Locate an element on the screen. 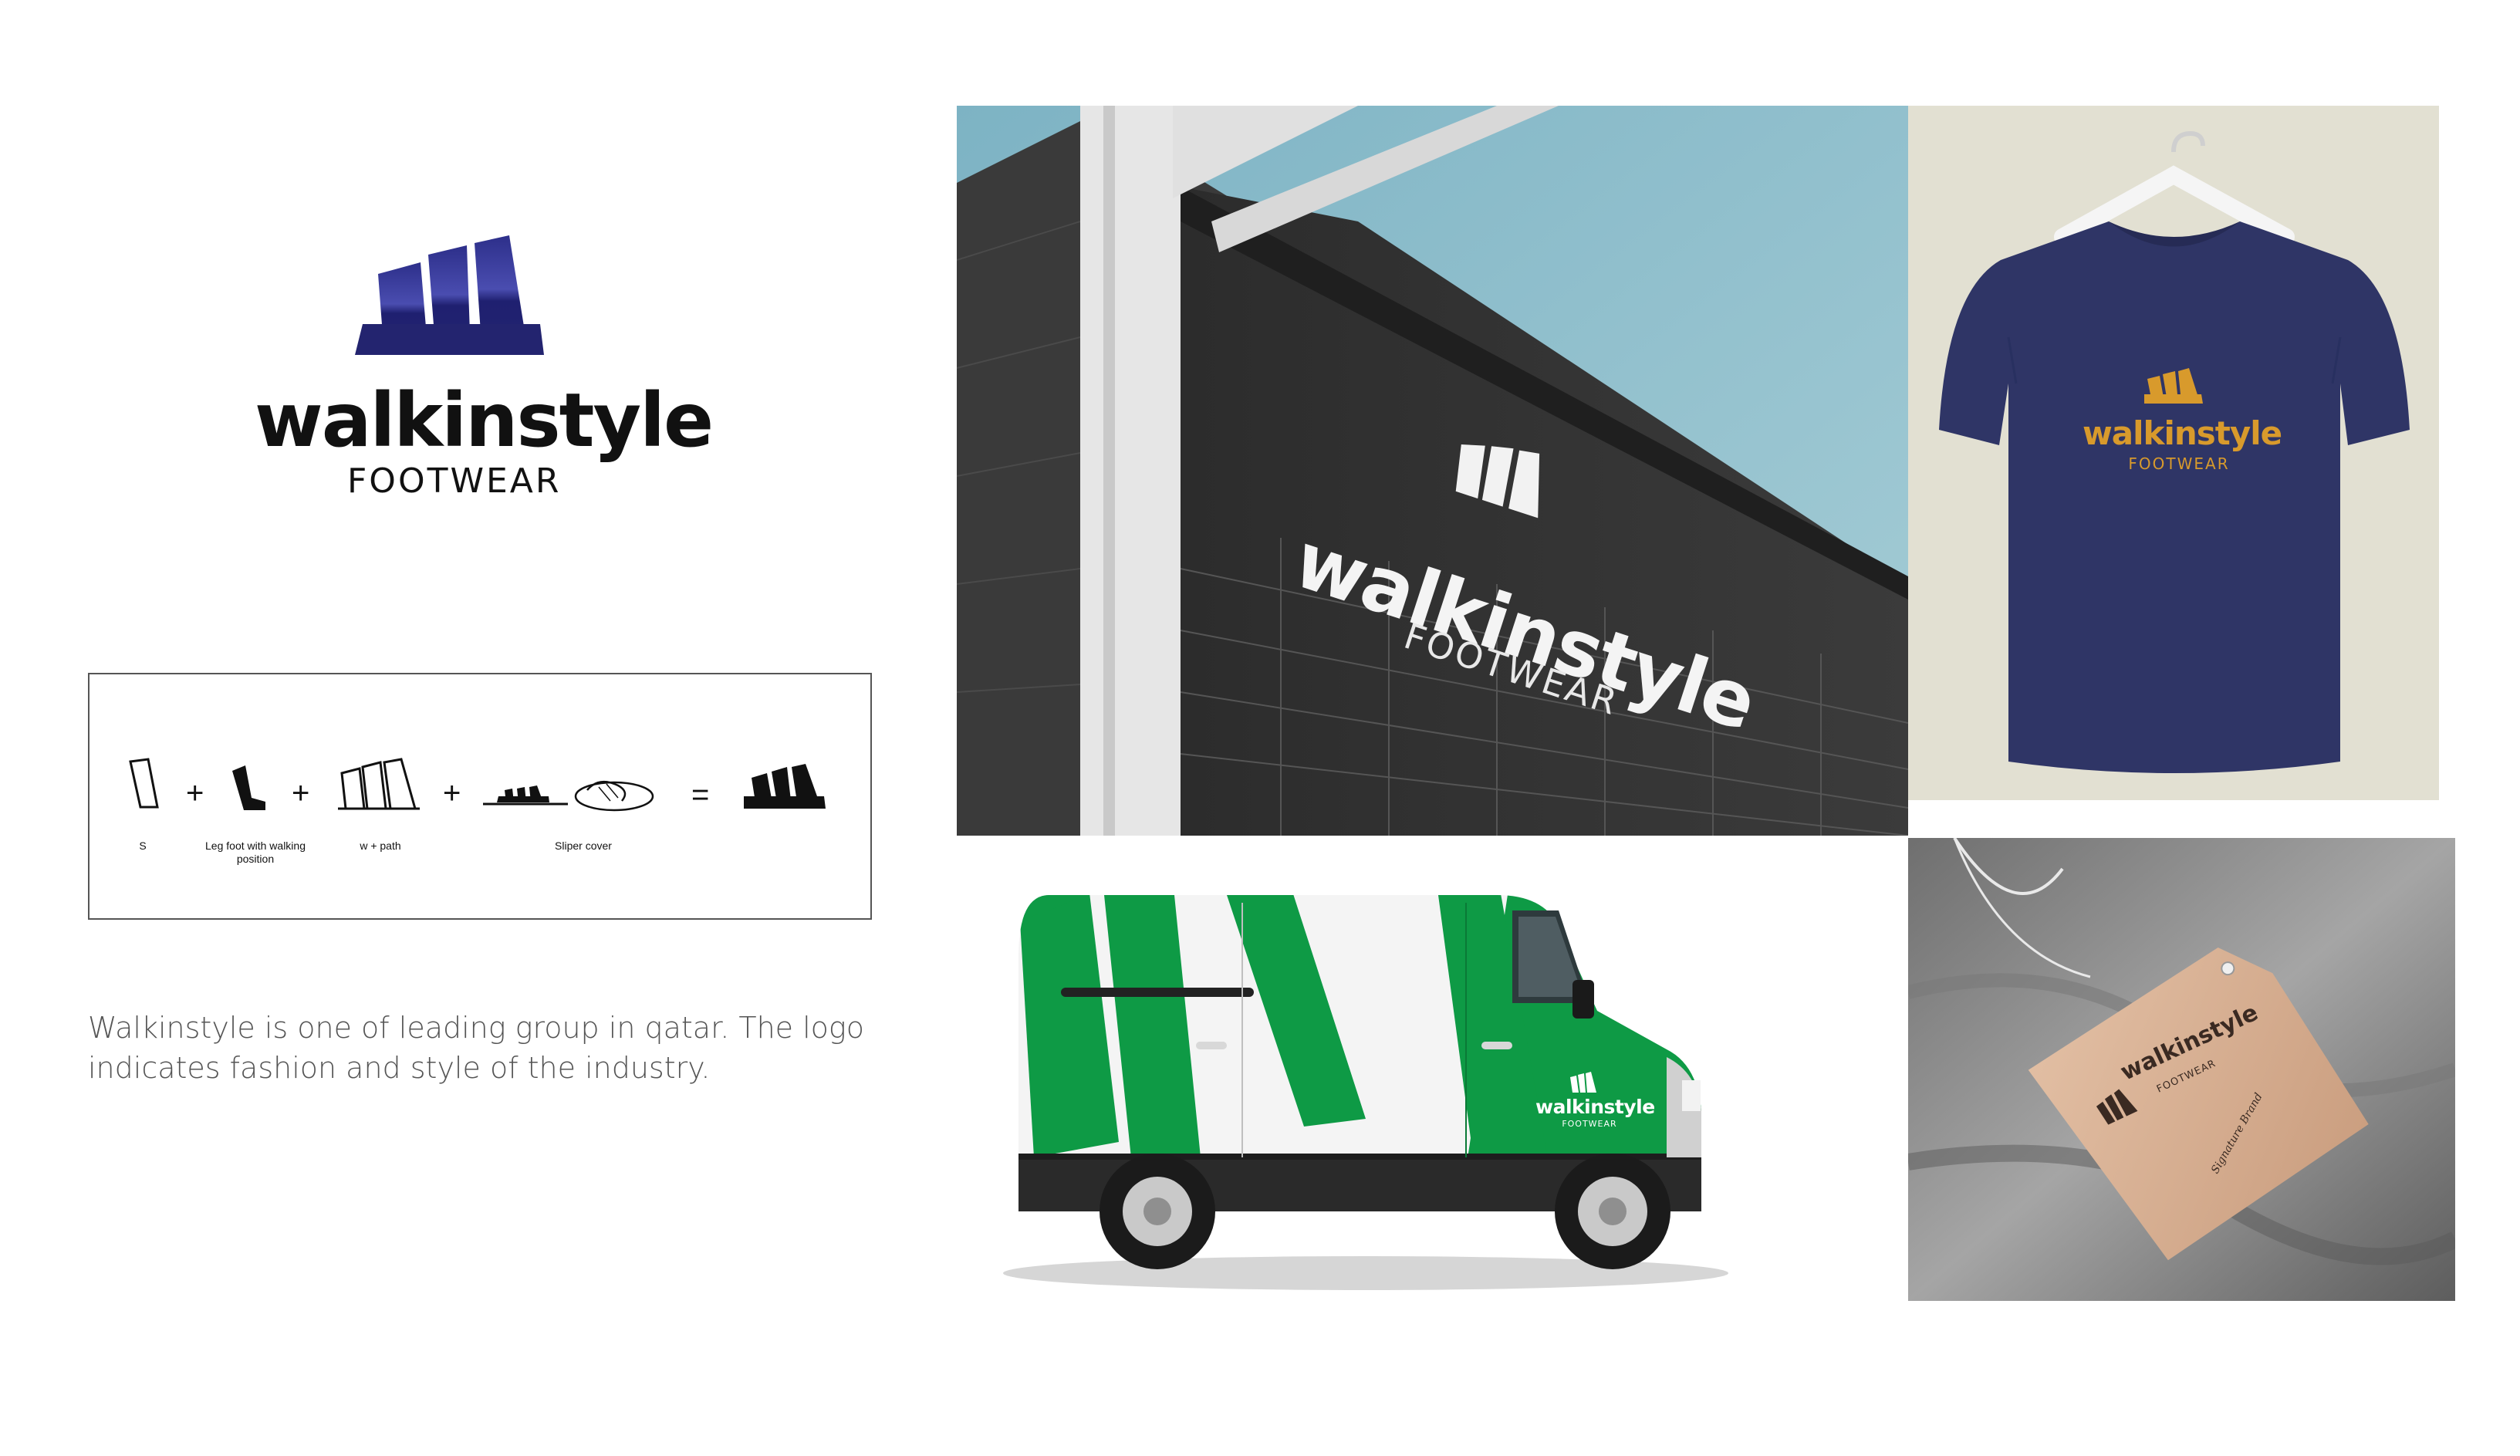 The width and height of the screenshot is (2520, 1456). hangtag-mockup: walkinstyle FOOTWEAR Signature Brand is located at coordinates (2182, 1069).